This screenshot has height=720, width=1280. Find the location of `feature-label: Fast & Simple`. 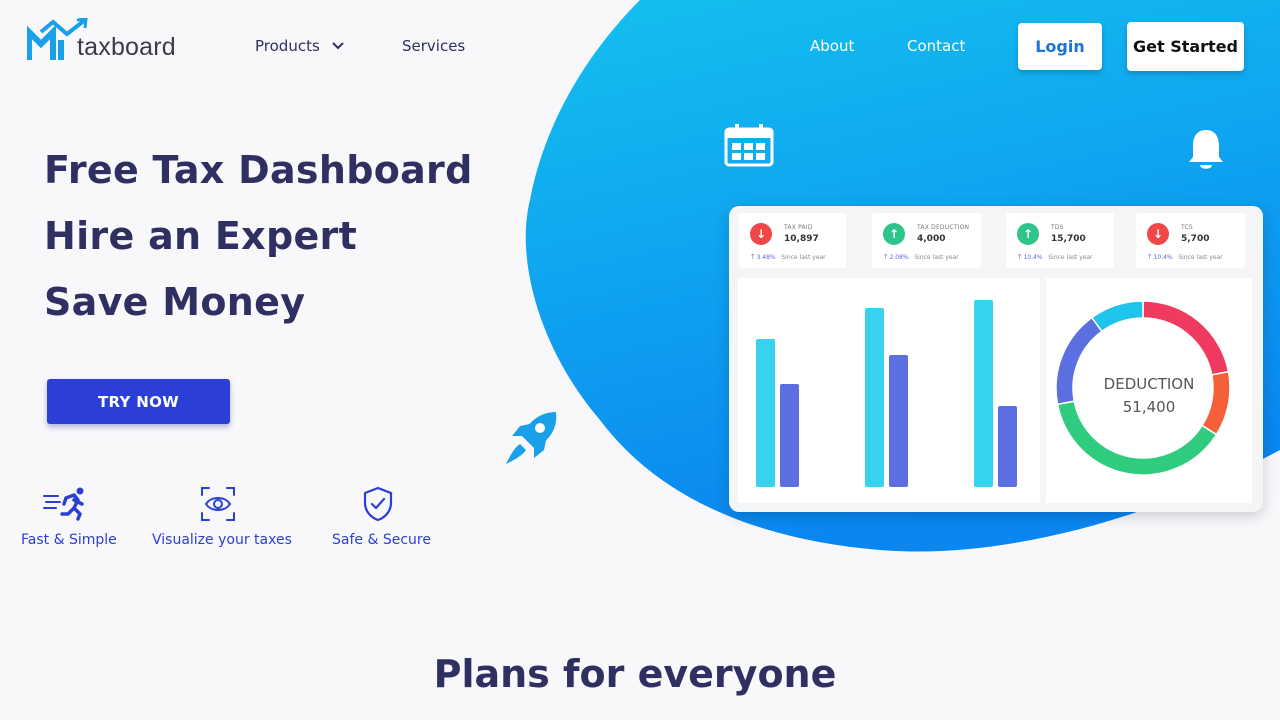

feature-label: Fast & Simple is located at coordinates (69, 540).